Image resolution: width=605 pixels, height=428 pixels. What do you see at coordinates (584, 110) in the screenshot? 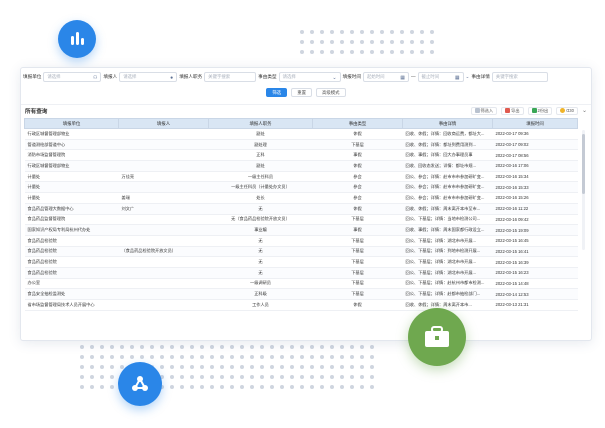
I see `chevron-down-icon: ⌄` at bounding box center [584, 110].